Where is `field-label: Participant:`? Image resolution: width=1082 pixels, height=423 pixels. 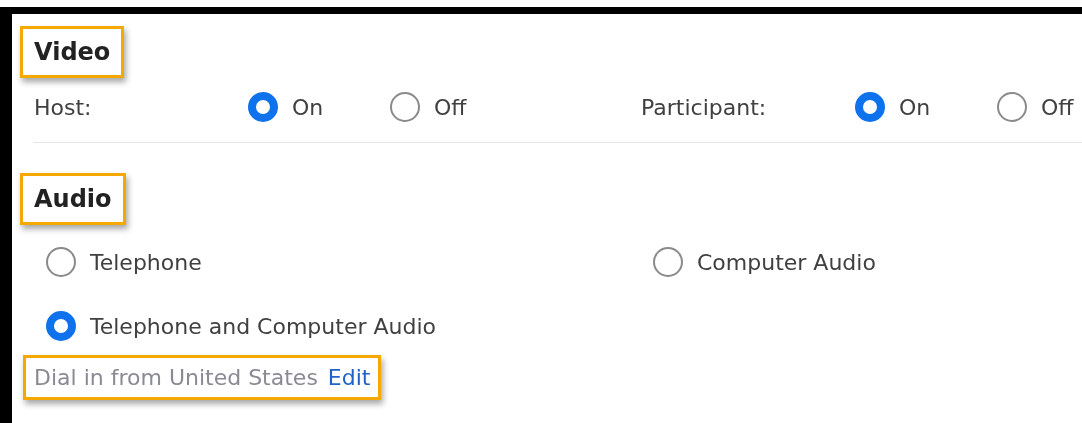 field-label: Participant: is located at coordinates (704, 107).